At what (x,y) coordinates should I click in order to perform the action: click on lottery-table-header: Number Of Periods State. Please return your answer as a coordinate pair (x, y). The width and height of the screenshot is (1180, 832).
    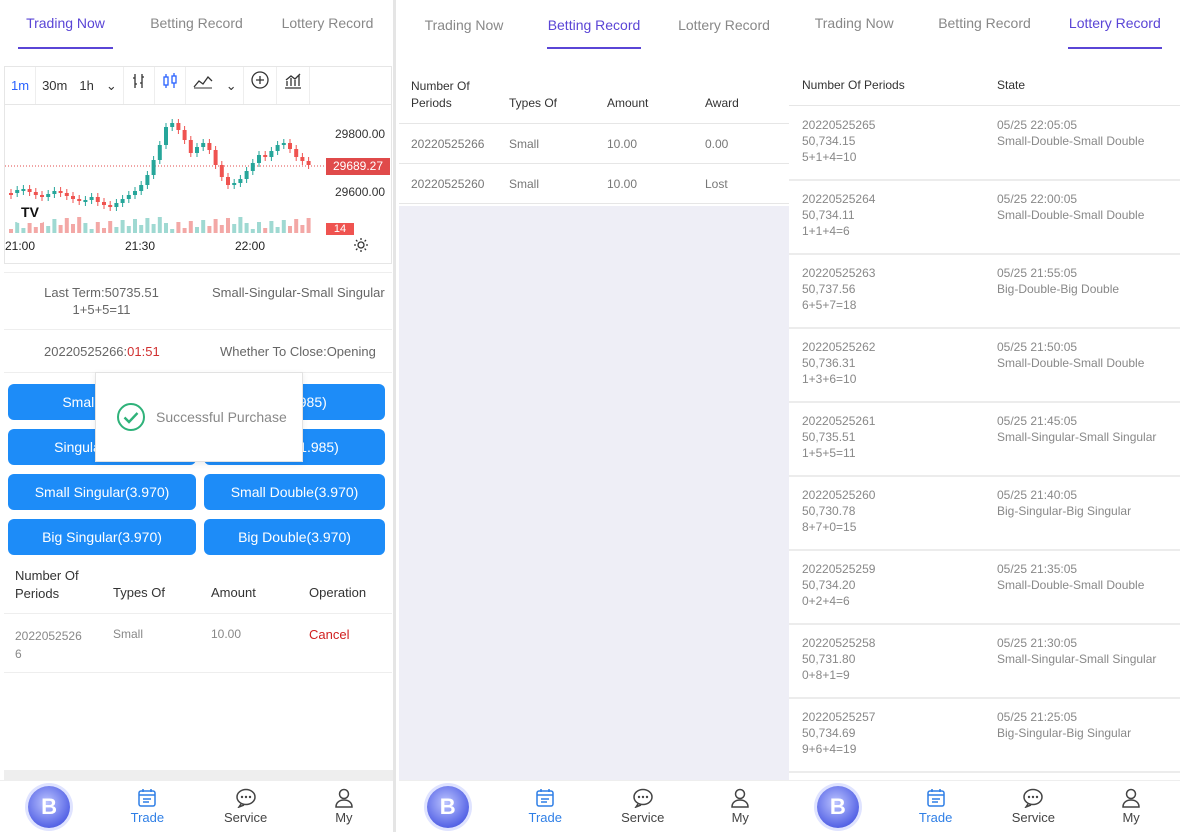
    Looking at the image, I should click on (984, 85).